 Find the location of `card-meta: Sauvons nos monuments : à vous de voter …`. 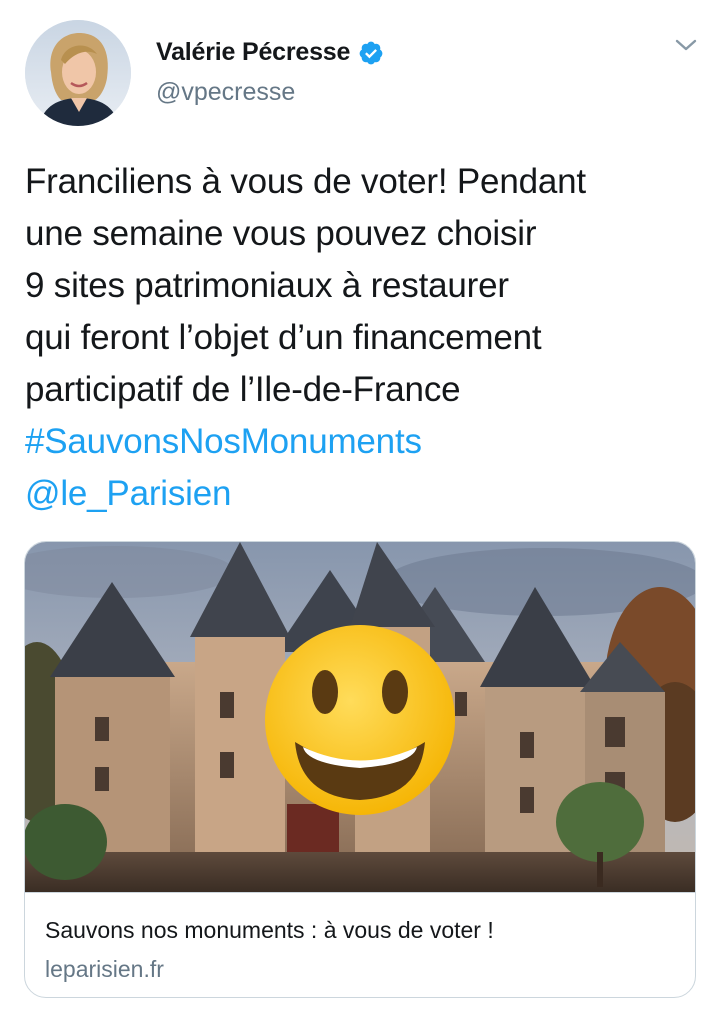

card-meta: Sauvons nos monuments : à vous de voter … is located at coordinates (360, 944).